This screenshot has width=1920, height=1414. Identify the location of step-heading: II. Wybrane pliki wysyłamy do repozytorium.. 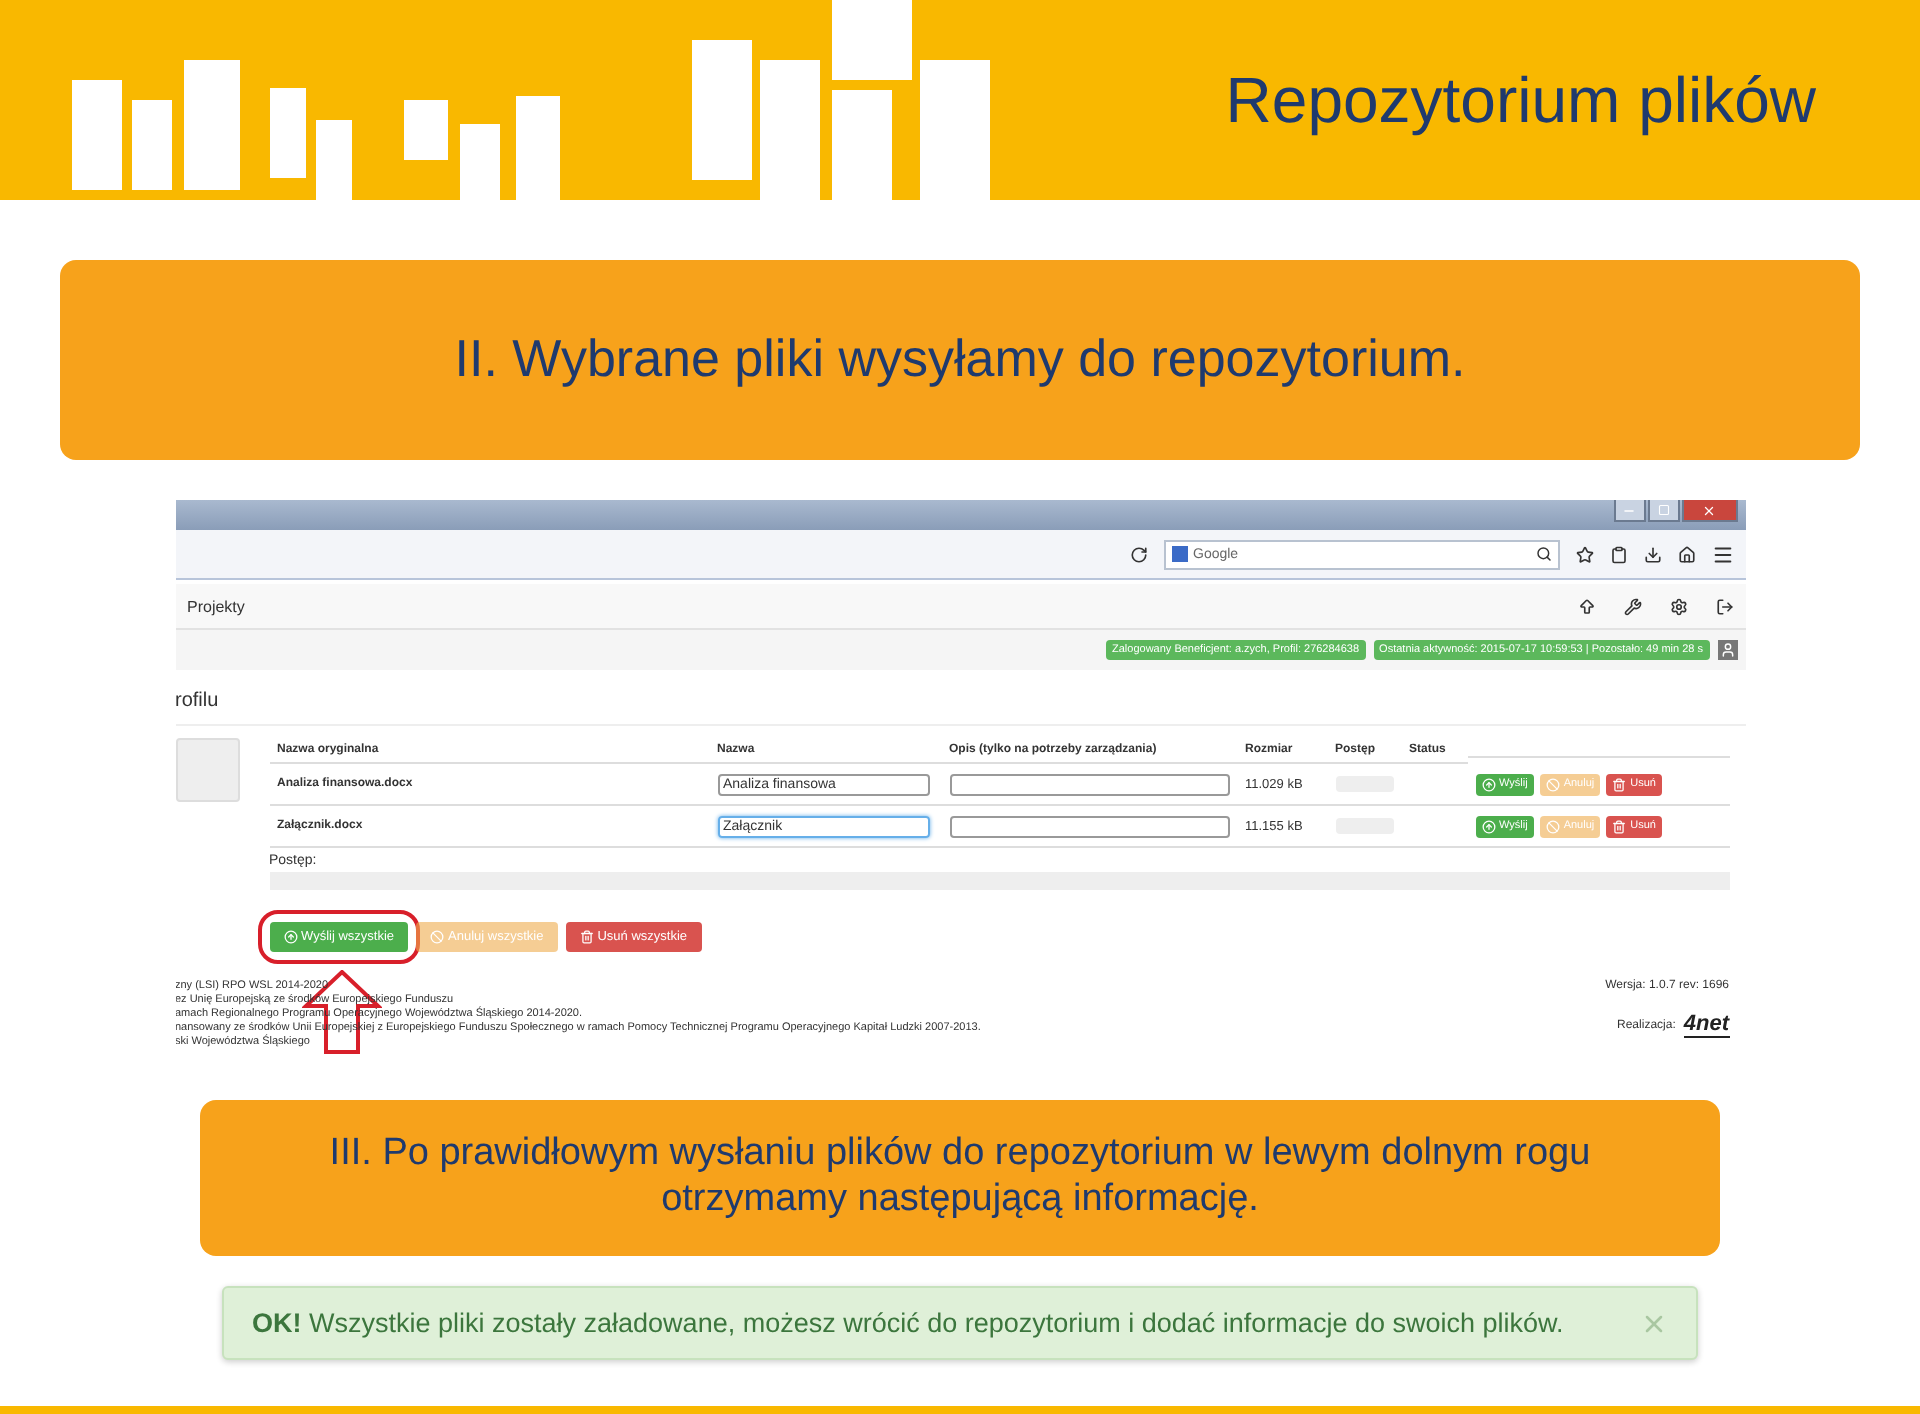
(960, 360).